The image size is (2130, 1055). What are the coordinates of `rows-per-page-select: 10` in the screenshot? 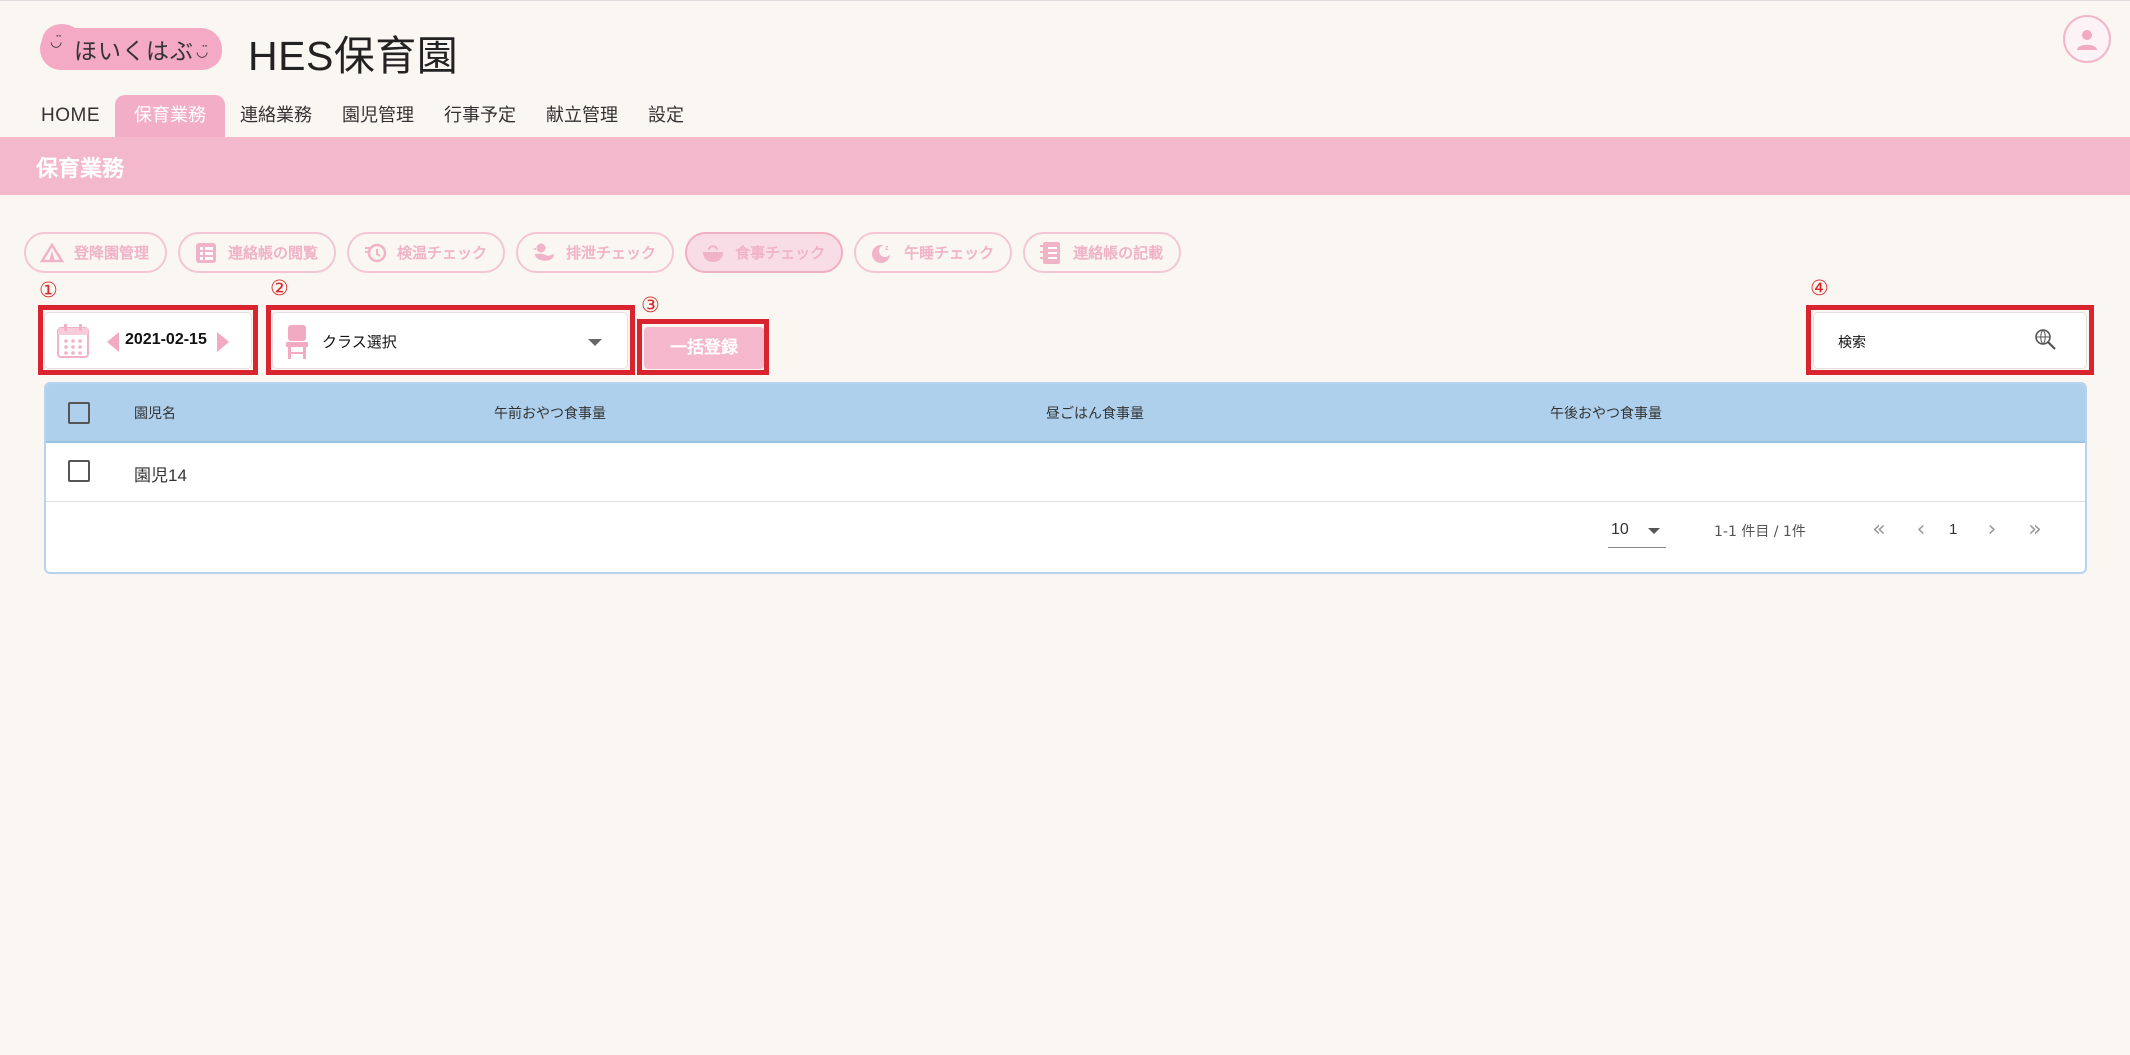 It's located at (1637, 532).